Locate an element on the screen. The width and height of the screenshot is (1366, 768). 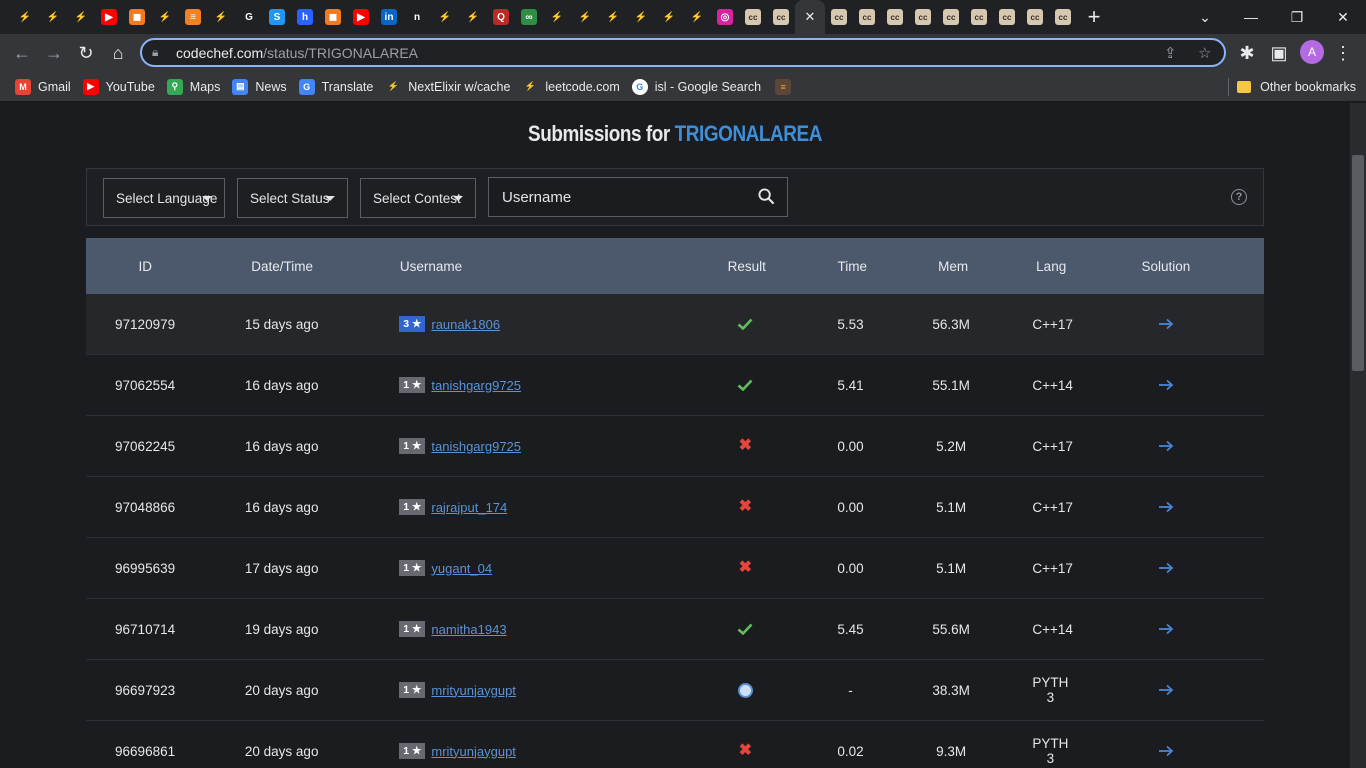
help-icon: ? is located at coordinates (1239, 197).